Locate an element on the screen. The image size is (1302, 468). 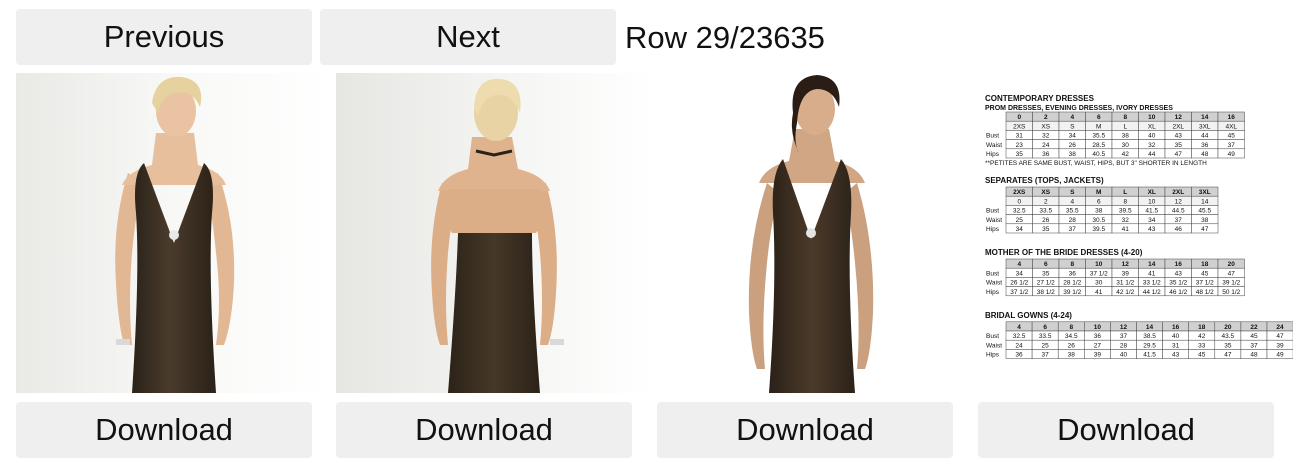
download-button-3: Download is located at coordinates (805, 430).